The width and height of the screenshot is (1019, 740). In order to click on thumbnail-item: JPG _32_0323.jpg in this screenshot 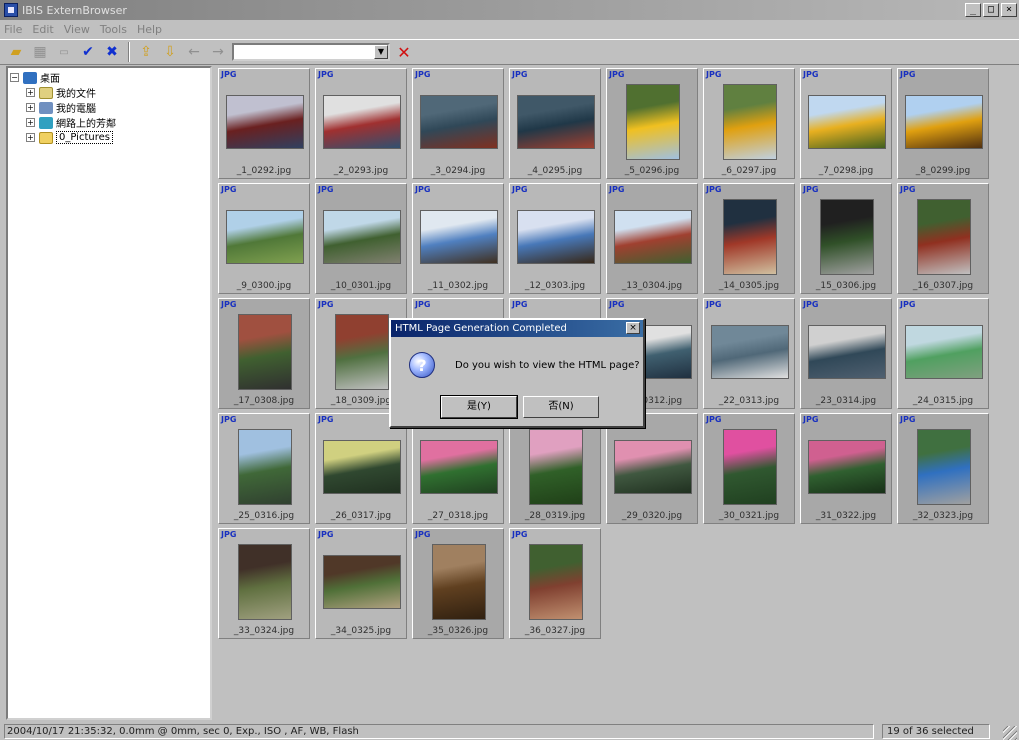, I will do `click(943, 468)`.